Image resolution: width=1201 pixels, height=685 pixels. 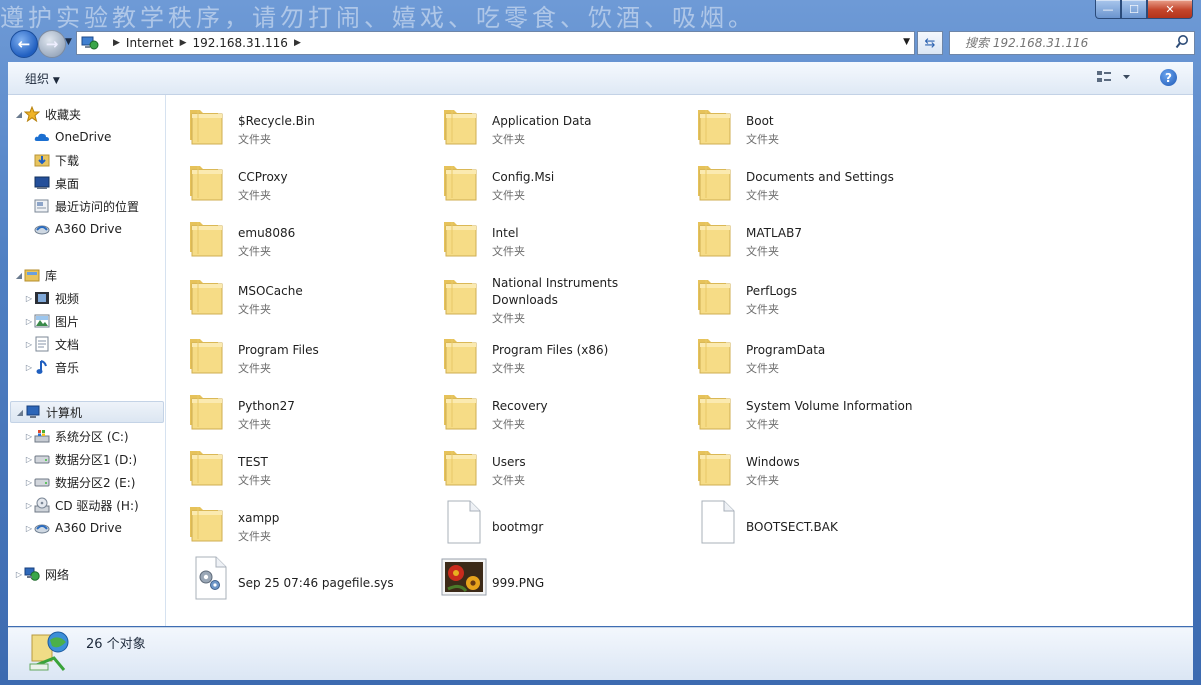 What do you see at coordinates (817, 522) in the screenshot?
I see `file-item: BOOTSECT.BAK` at bounding box center [817, 522].